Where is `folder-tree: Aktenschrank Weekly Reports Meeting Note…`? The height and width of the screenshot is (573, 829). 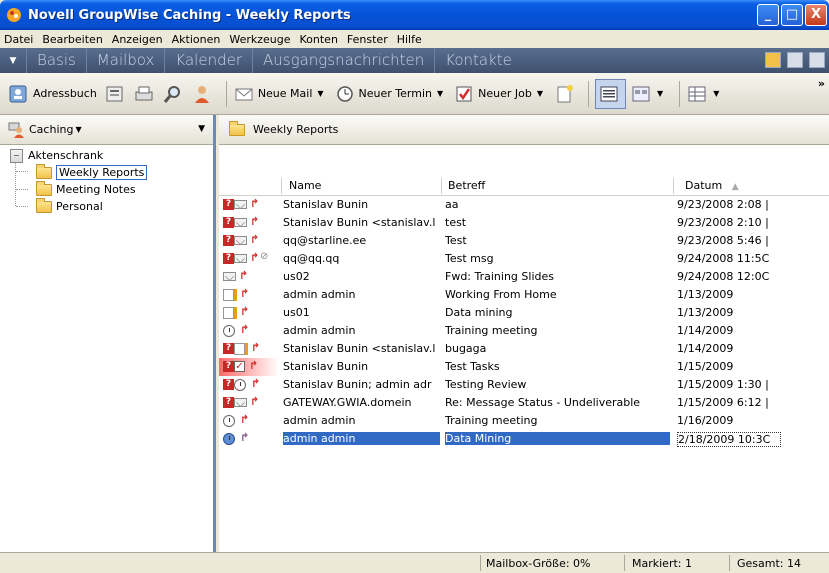 folder-tree: Aktenschrank Weekly Reports Meeting Note… is located at coordinates (106, 180).